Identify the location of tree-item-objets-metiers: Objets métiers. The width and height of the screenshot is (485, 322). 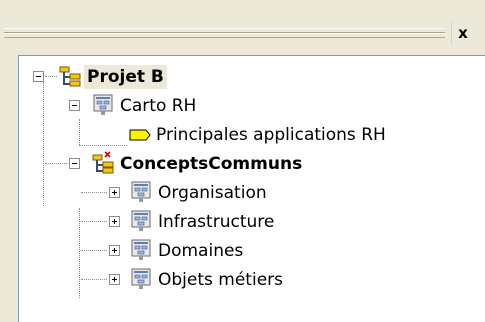
(169, 281).